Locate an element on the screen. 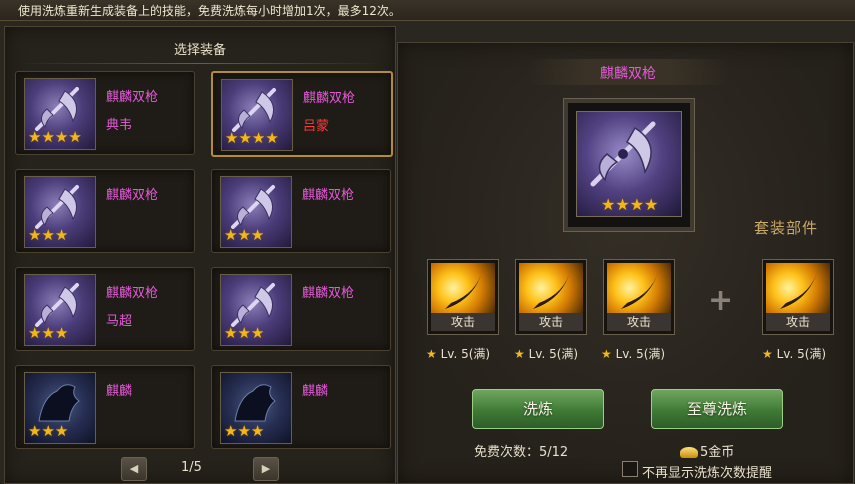 This screenshot has height=484, width=855. selected-item-frame: ★★★★ is located at coordinates (629, 165).